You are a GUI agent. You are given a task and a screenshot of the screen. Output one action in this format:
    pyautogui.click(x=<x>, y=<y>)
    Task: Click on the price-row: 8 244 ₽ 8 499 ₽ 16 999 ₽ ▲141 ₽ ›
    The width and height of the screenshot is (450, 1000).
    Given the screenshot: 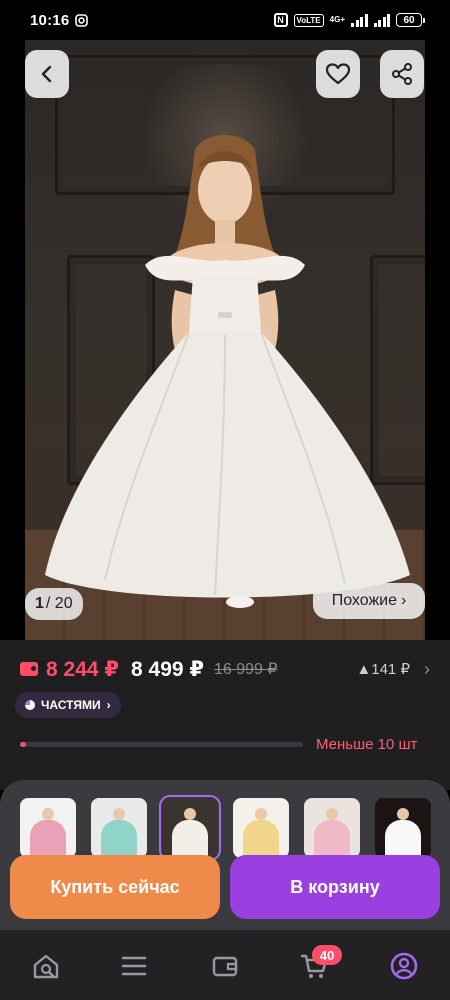 What is the action you would take?
    pyautogui.click(x=225, y=669)
    